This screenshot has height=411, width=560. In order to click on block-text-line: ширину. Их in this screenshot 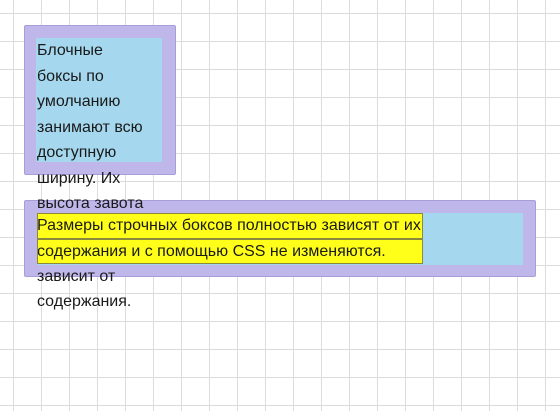, I will do `click(79, 178)`.